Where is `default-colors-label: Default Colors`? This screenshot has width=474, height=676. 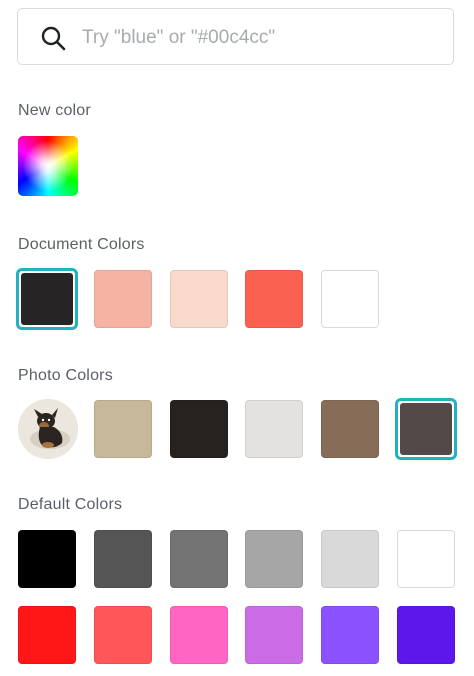 default-colors-label: Default Colors is located at coordinates (70, 504).